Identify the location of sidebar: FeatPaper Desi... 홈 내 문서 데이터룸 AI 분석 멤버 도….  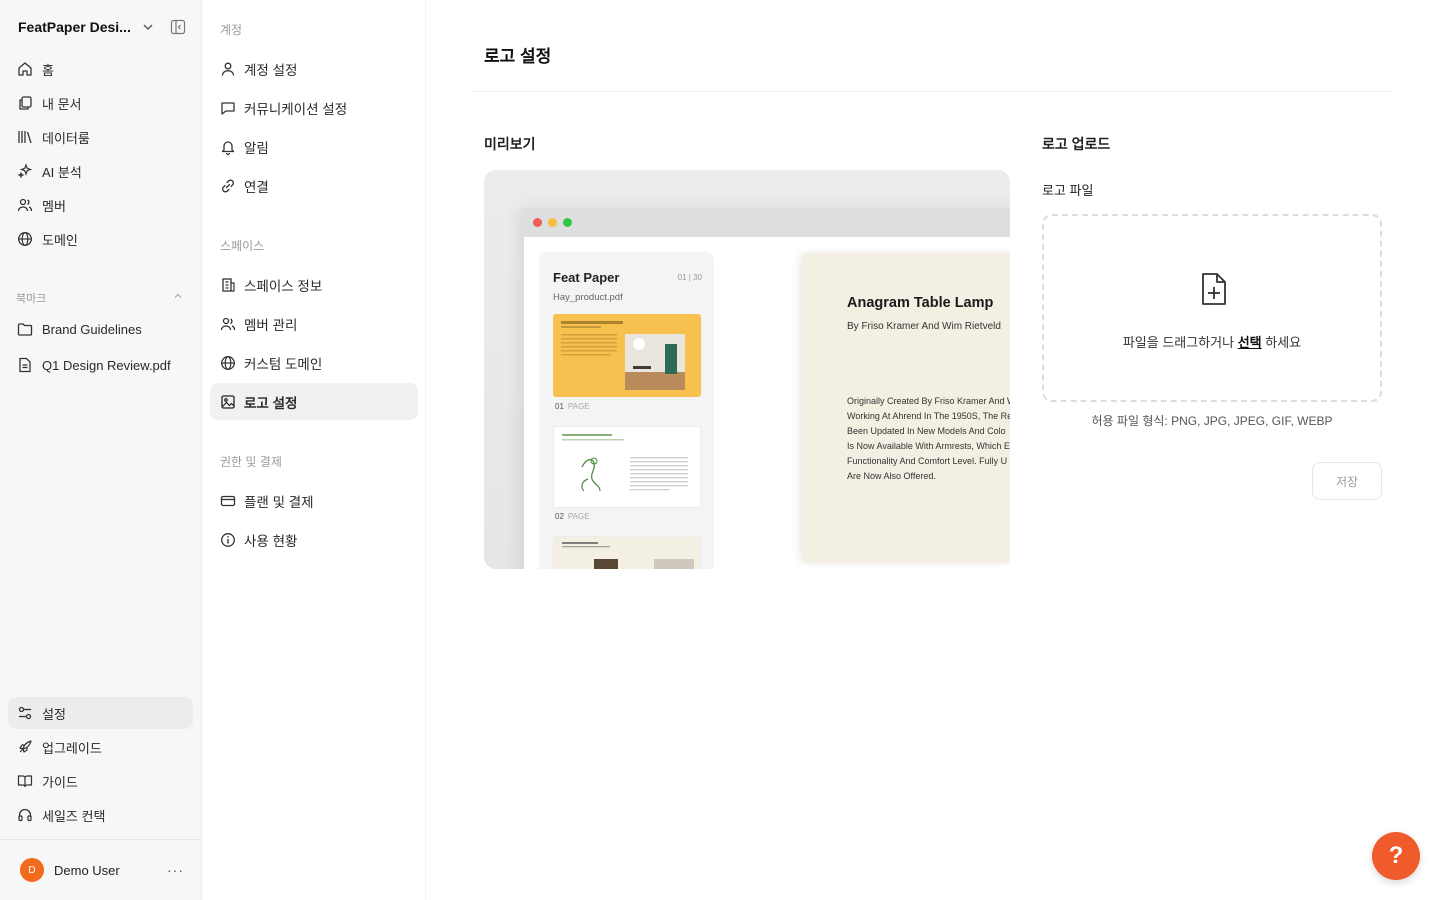
(101, 450).